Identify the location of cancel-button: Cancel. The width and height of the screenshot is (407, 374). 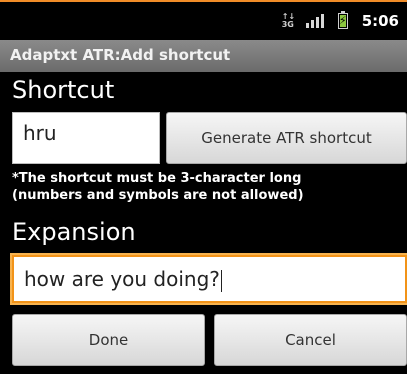
(310, 340).